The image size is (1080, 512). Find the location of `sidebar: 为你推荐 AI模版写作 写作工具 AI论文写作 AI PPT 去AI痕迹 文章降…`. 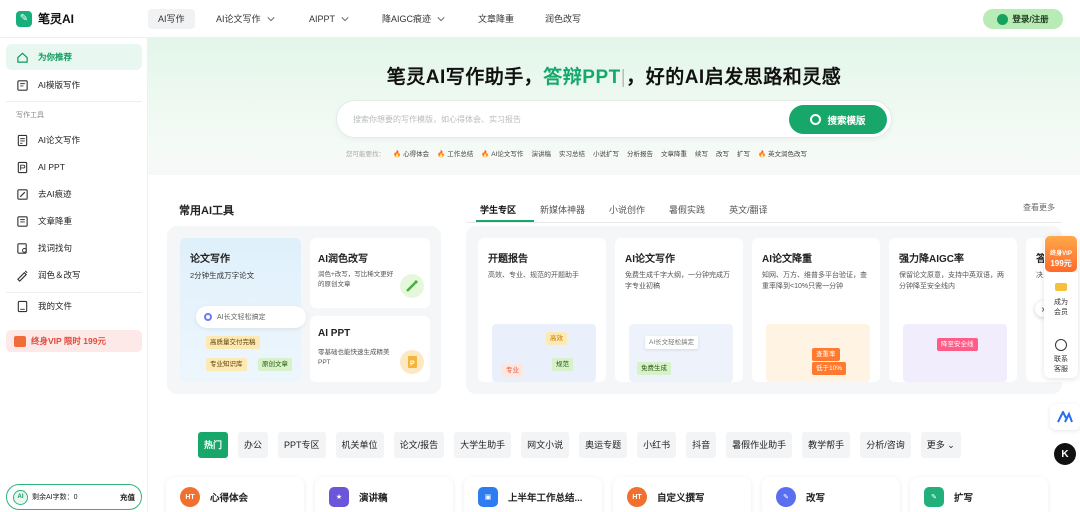

sidebar: 为你推荐 AI模版写作 写作工具 AI论文写作 AI PPT 去AI痕迹 文章降… is located at coordinates (74, 275).